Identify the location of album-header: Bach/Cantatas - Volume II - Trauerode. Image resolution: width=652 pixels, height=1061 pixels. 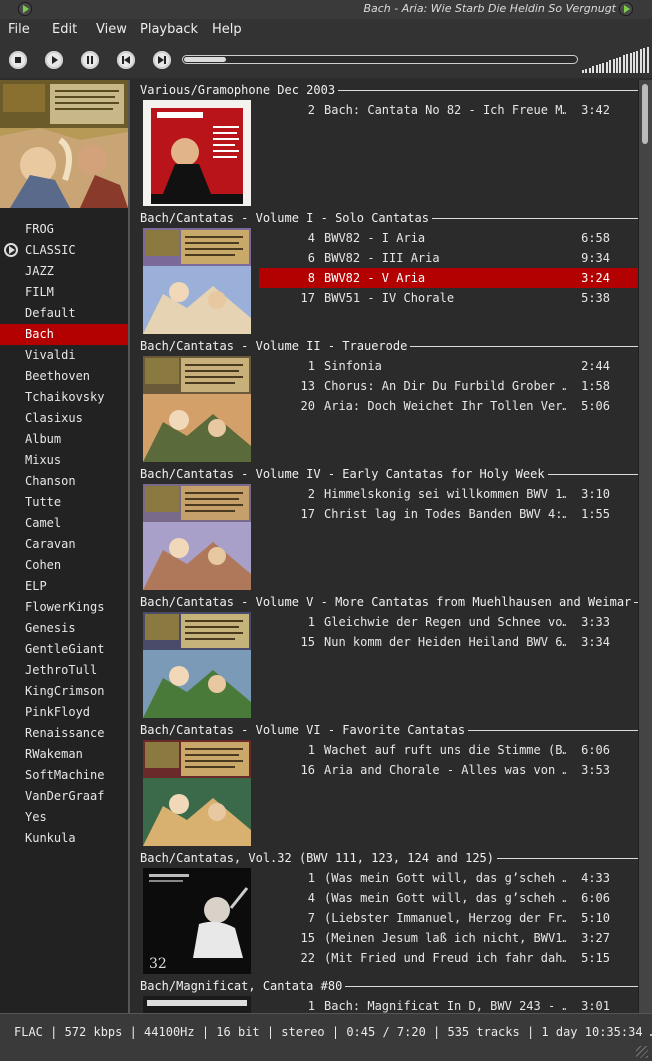
(389, 346).